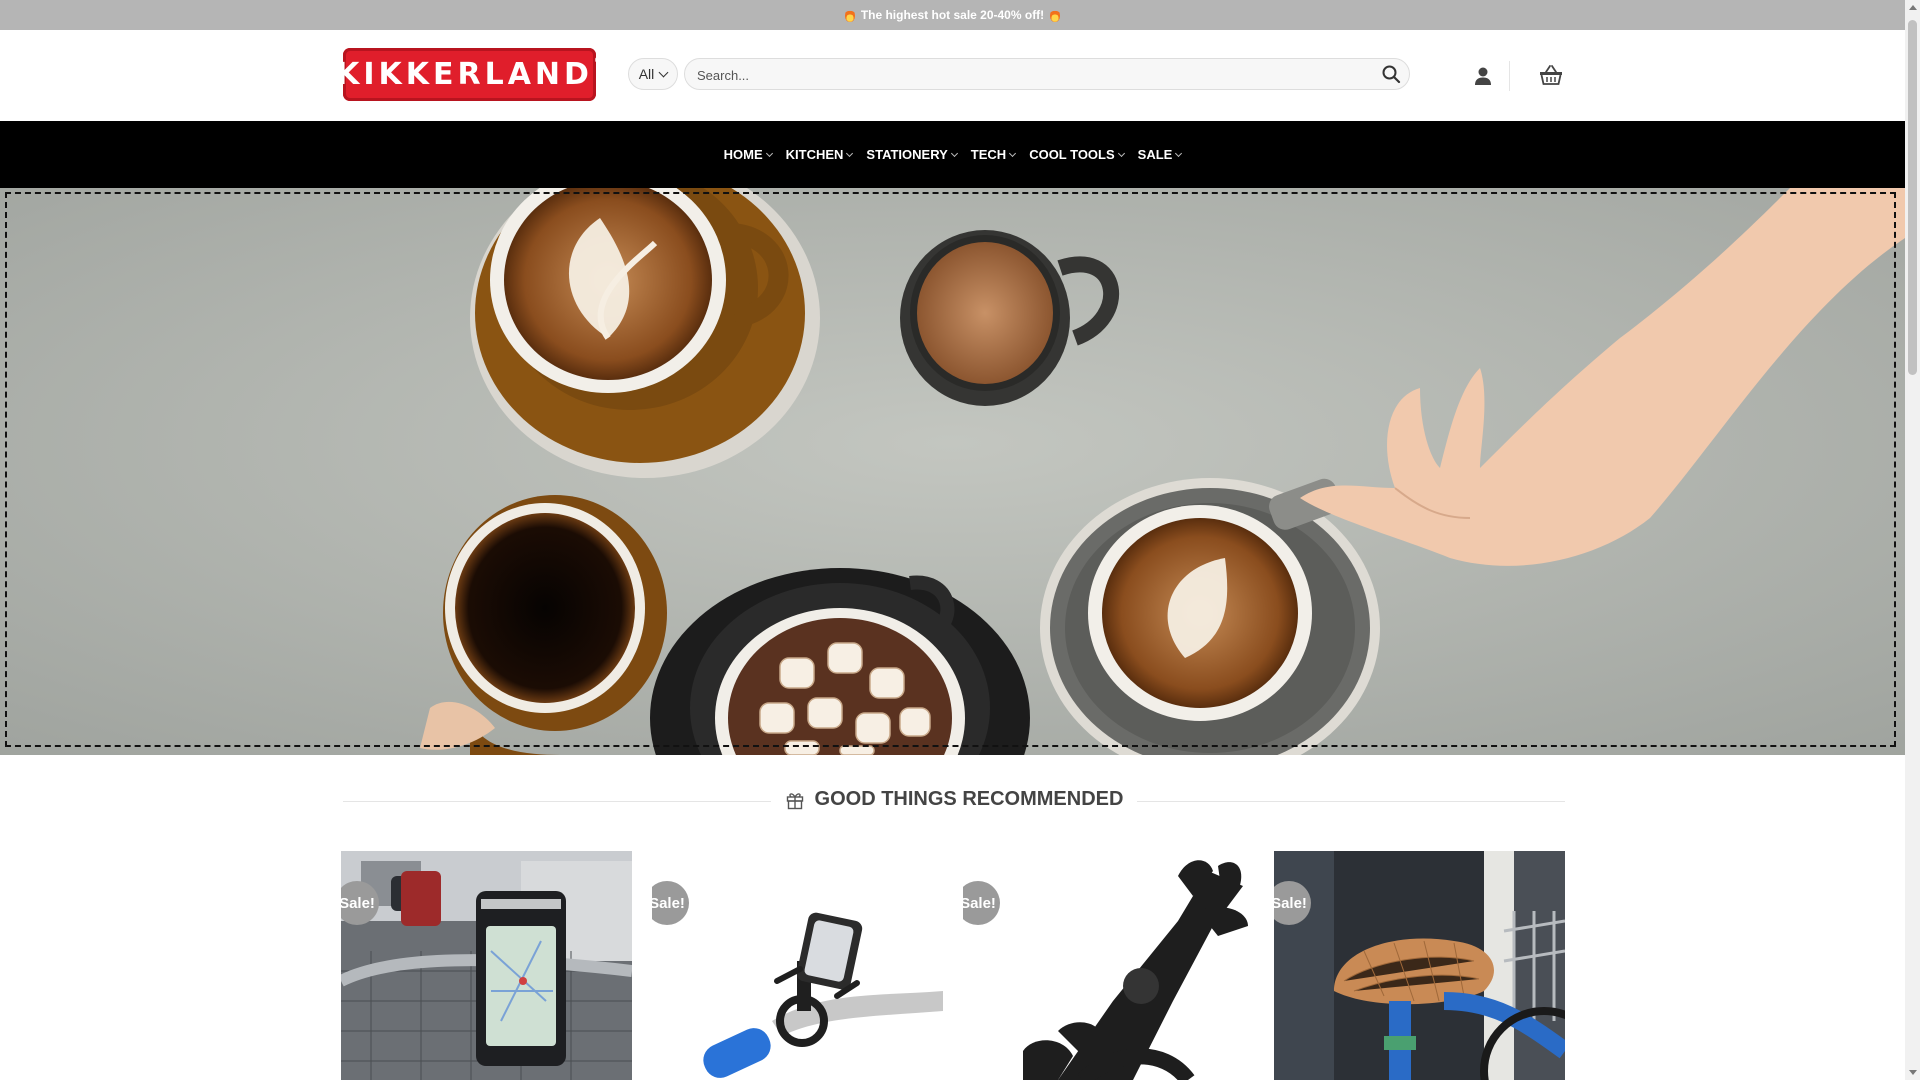 This screenshot has width=1920, height=1080. I want to click on nav-item-cool-tools: COOL TOOLS, so click(1077, 154).